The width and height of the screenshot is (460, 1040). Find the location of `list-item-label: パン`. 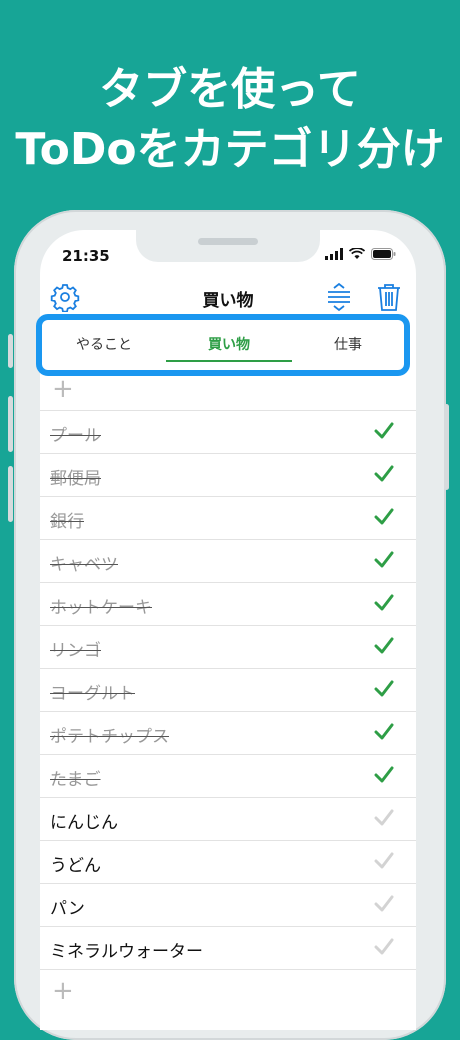

list-item-label: パン is located at coordinates (67, 909).